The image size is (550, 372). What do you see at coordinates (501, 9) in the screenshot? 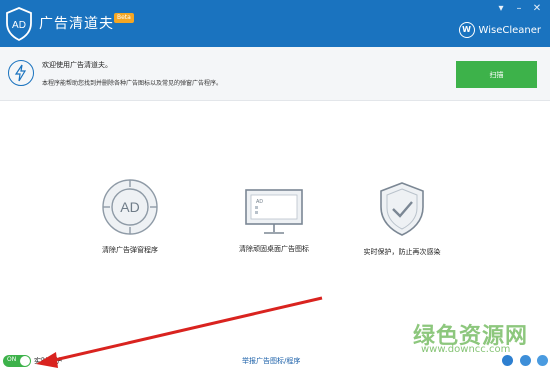
I see `menu-dropdown-button: ▾` at bounding box center [501, 9].